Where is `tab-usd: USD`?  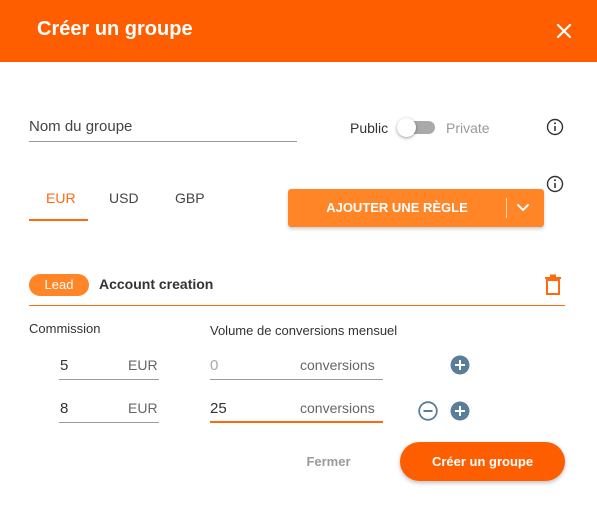 tab-usd: USD is located at coordinates (124, 198).